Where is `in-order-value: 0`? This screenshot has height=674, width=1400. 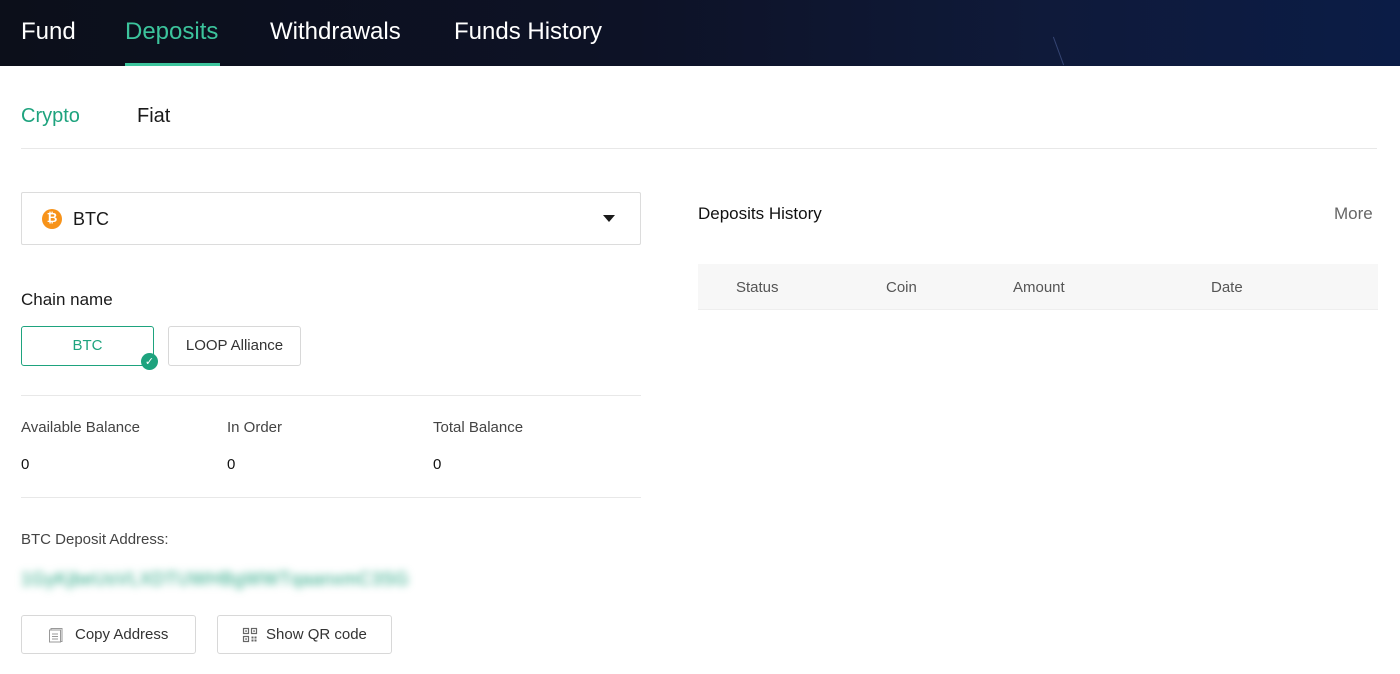
in-order-value: 0 is located at coordinates (231, 464).